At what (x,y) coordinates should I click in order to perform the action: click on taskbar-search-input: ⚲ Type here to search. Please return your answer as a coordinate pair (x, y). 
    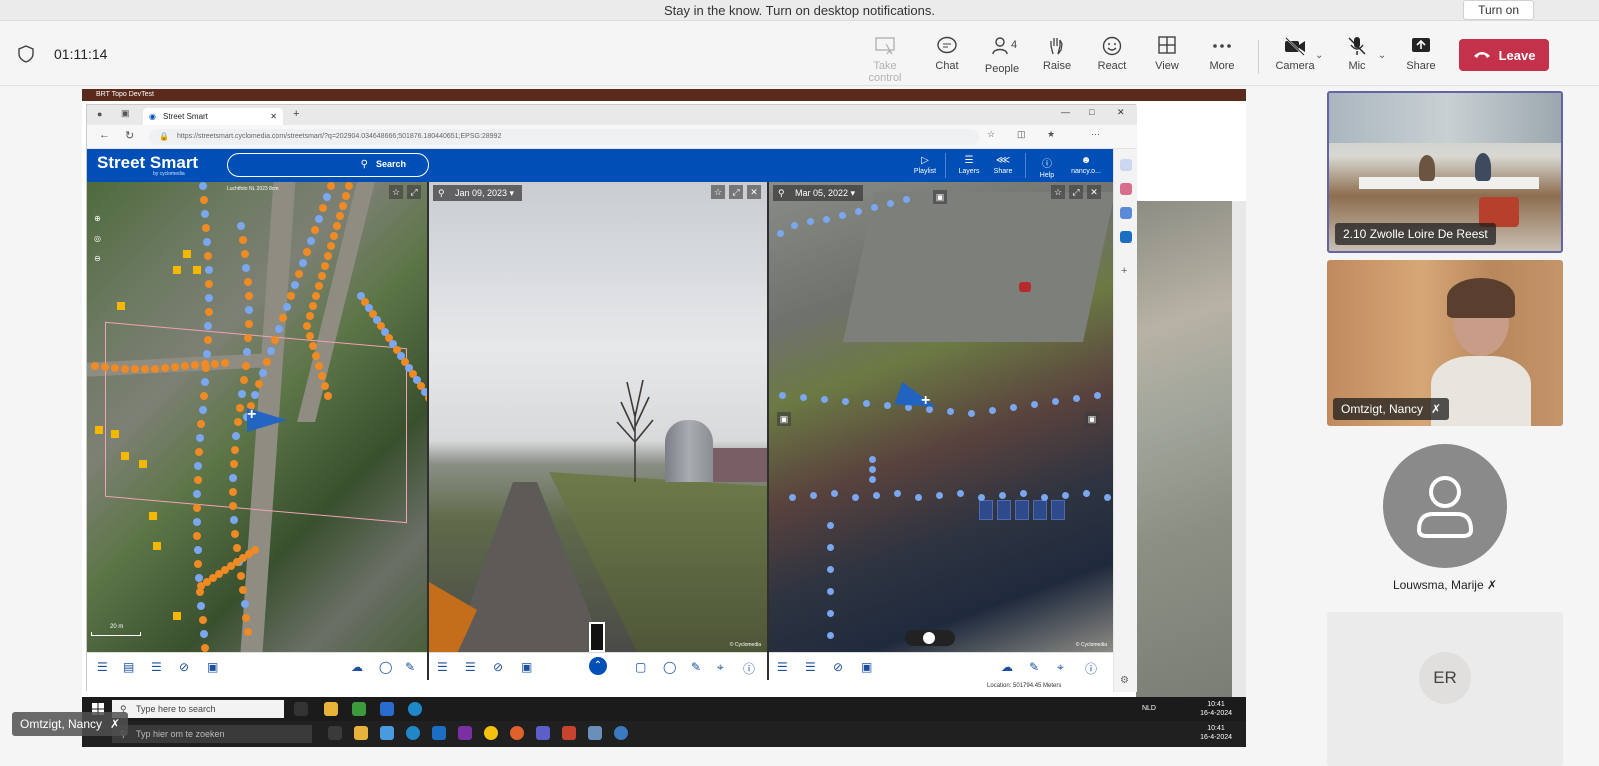
    Looking at the image, I should click on (198, 709).